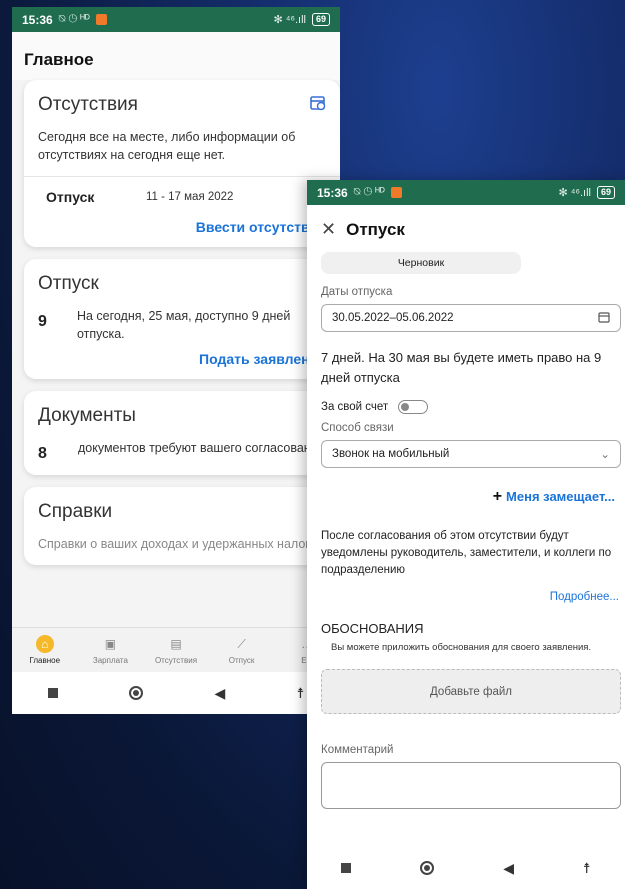 The width and height of the screenshot is (625, 889). Describe the element at coordinates (182, 359) in the screenshot. I see `submit-request-link: Подать заявление` at that location.